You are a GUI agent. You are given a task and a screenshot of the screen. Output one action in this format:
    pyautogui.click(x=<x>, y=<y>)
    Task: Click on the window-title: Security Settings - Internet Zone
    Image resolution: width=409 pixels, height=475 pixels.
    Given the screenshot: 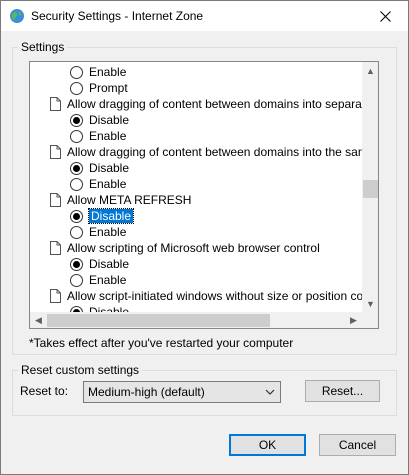 What is the action you would take?
    pyautogui.click(x=117, y=16)
    